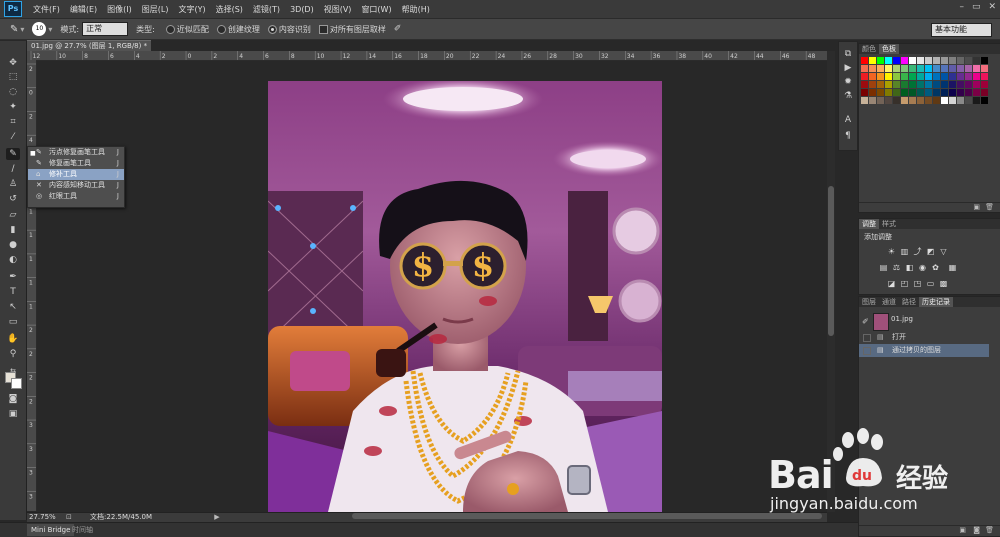 This screenshot has height=537, width=1000. I want to click on curves-icon: ⤴, so click(917, 251).